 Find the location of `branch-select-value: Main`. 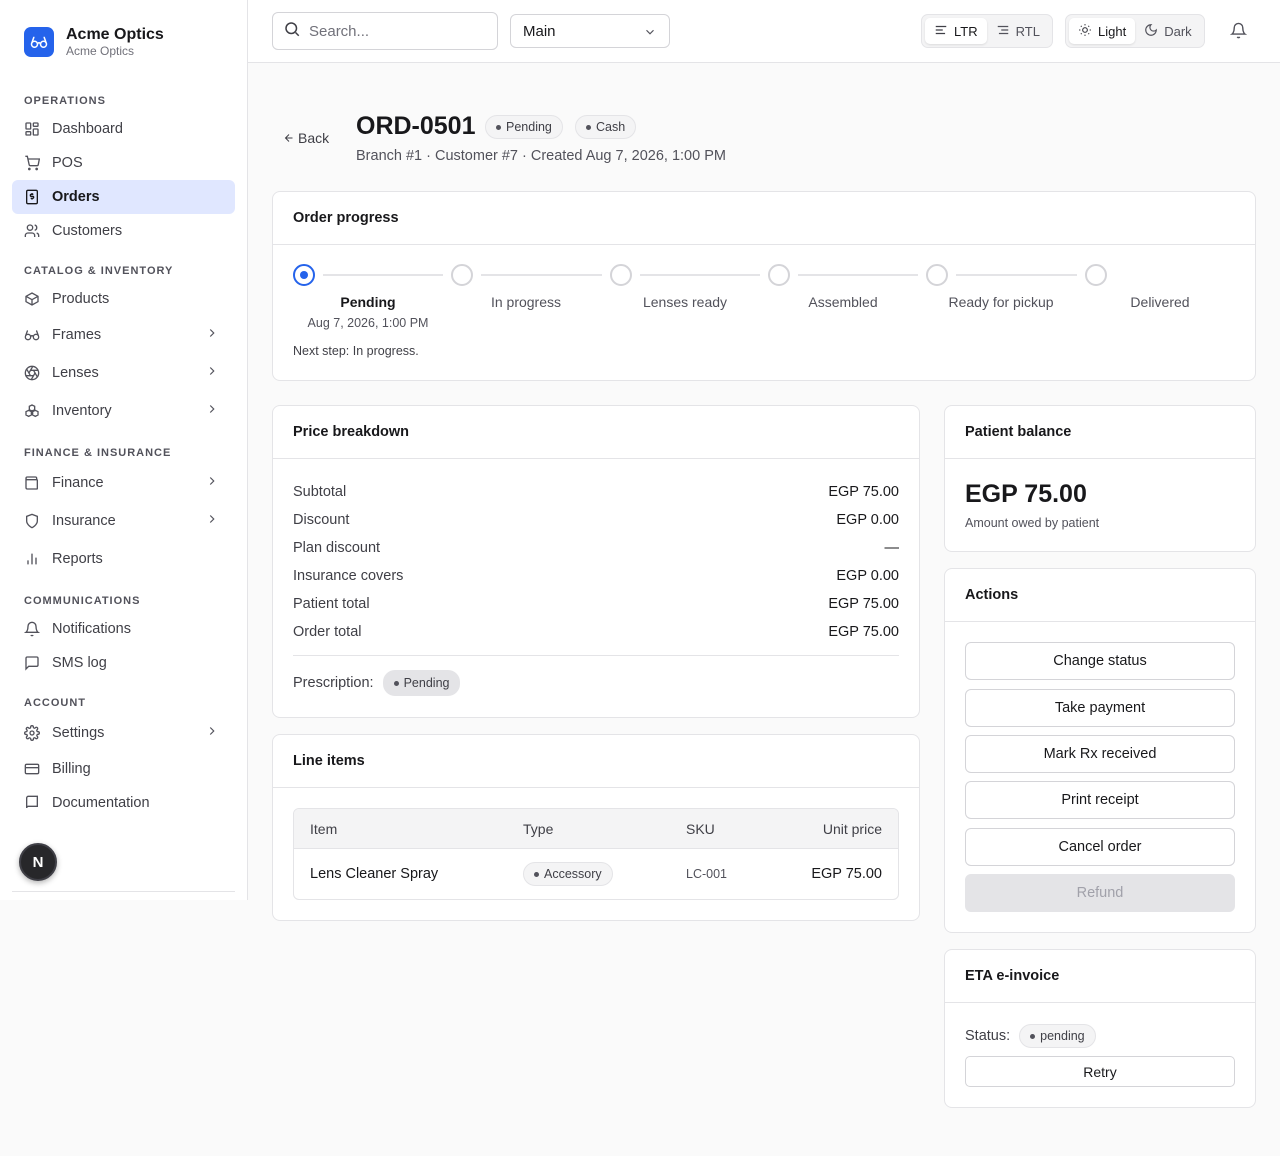

branch-select-value: Main is located at coordinates (539, 31).